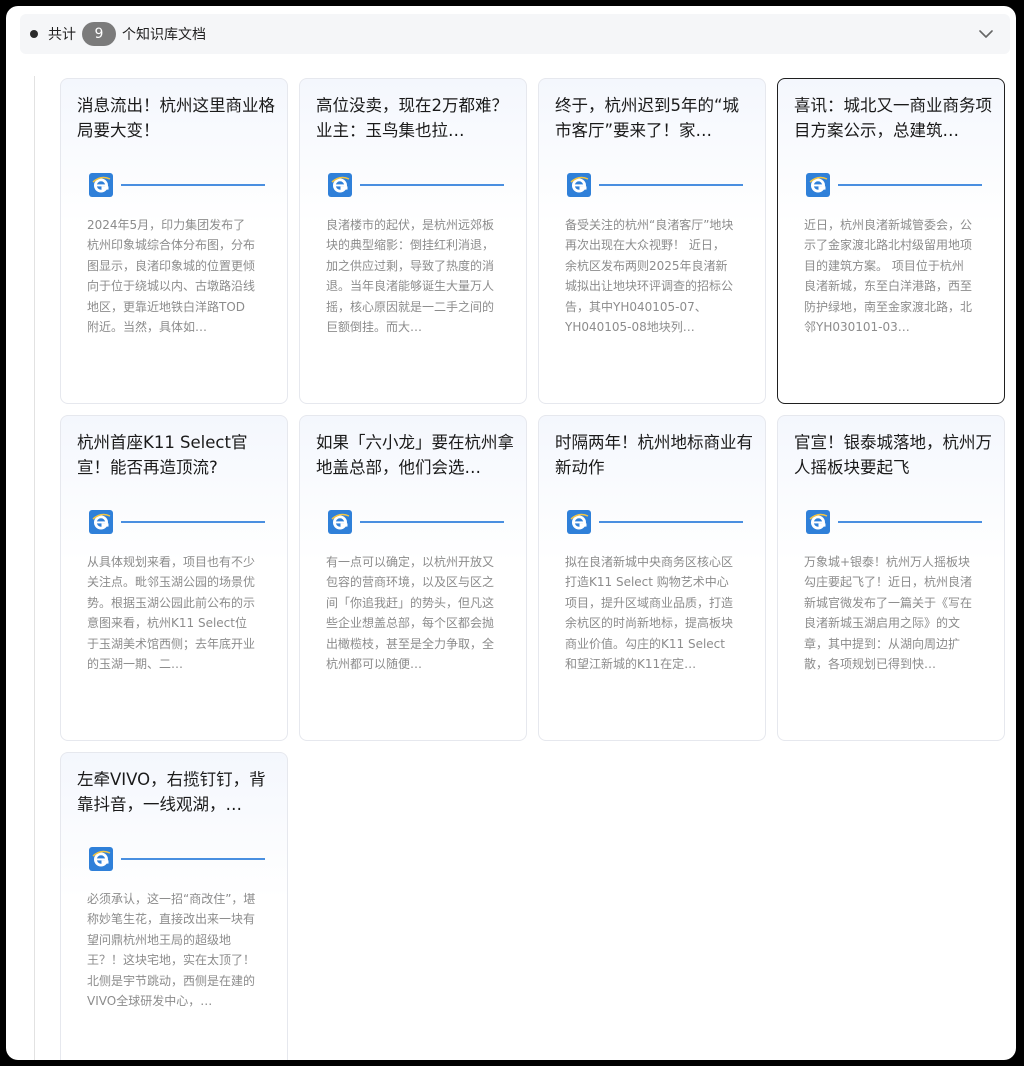 The image size is (1024, 1066). I want to click on chevron-down-icon, so click(986, 34).